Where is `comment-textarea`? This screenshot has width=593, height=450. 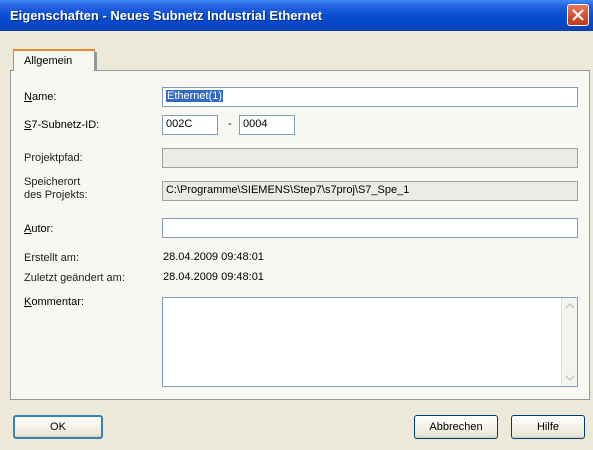
comment-textarea is located at coordinates (370, 342).